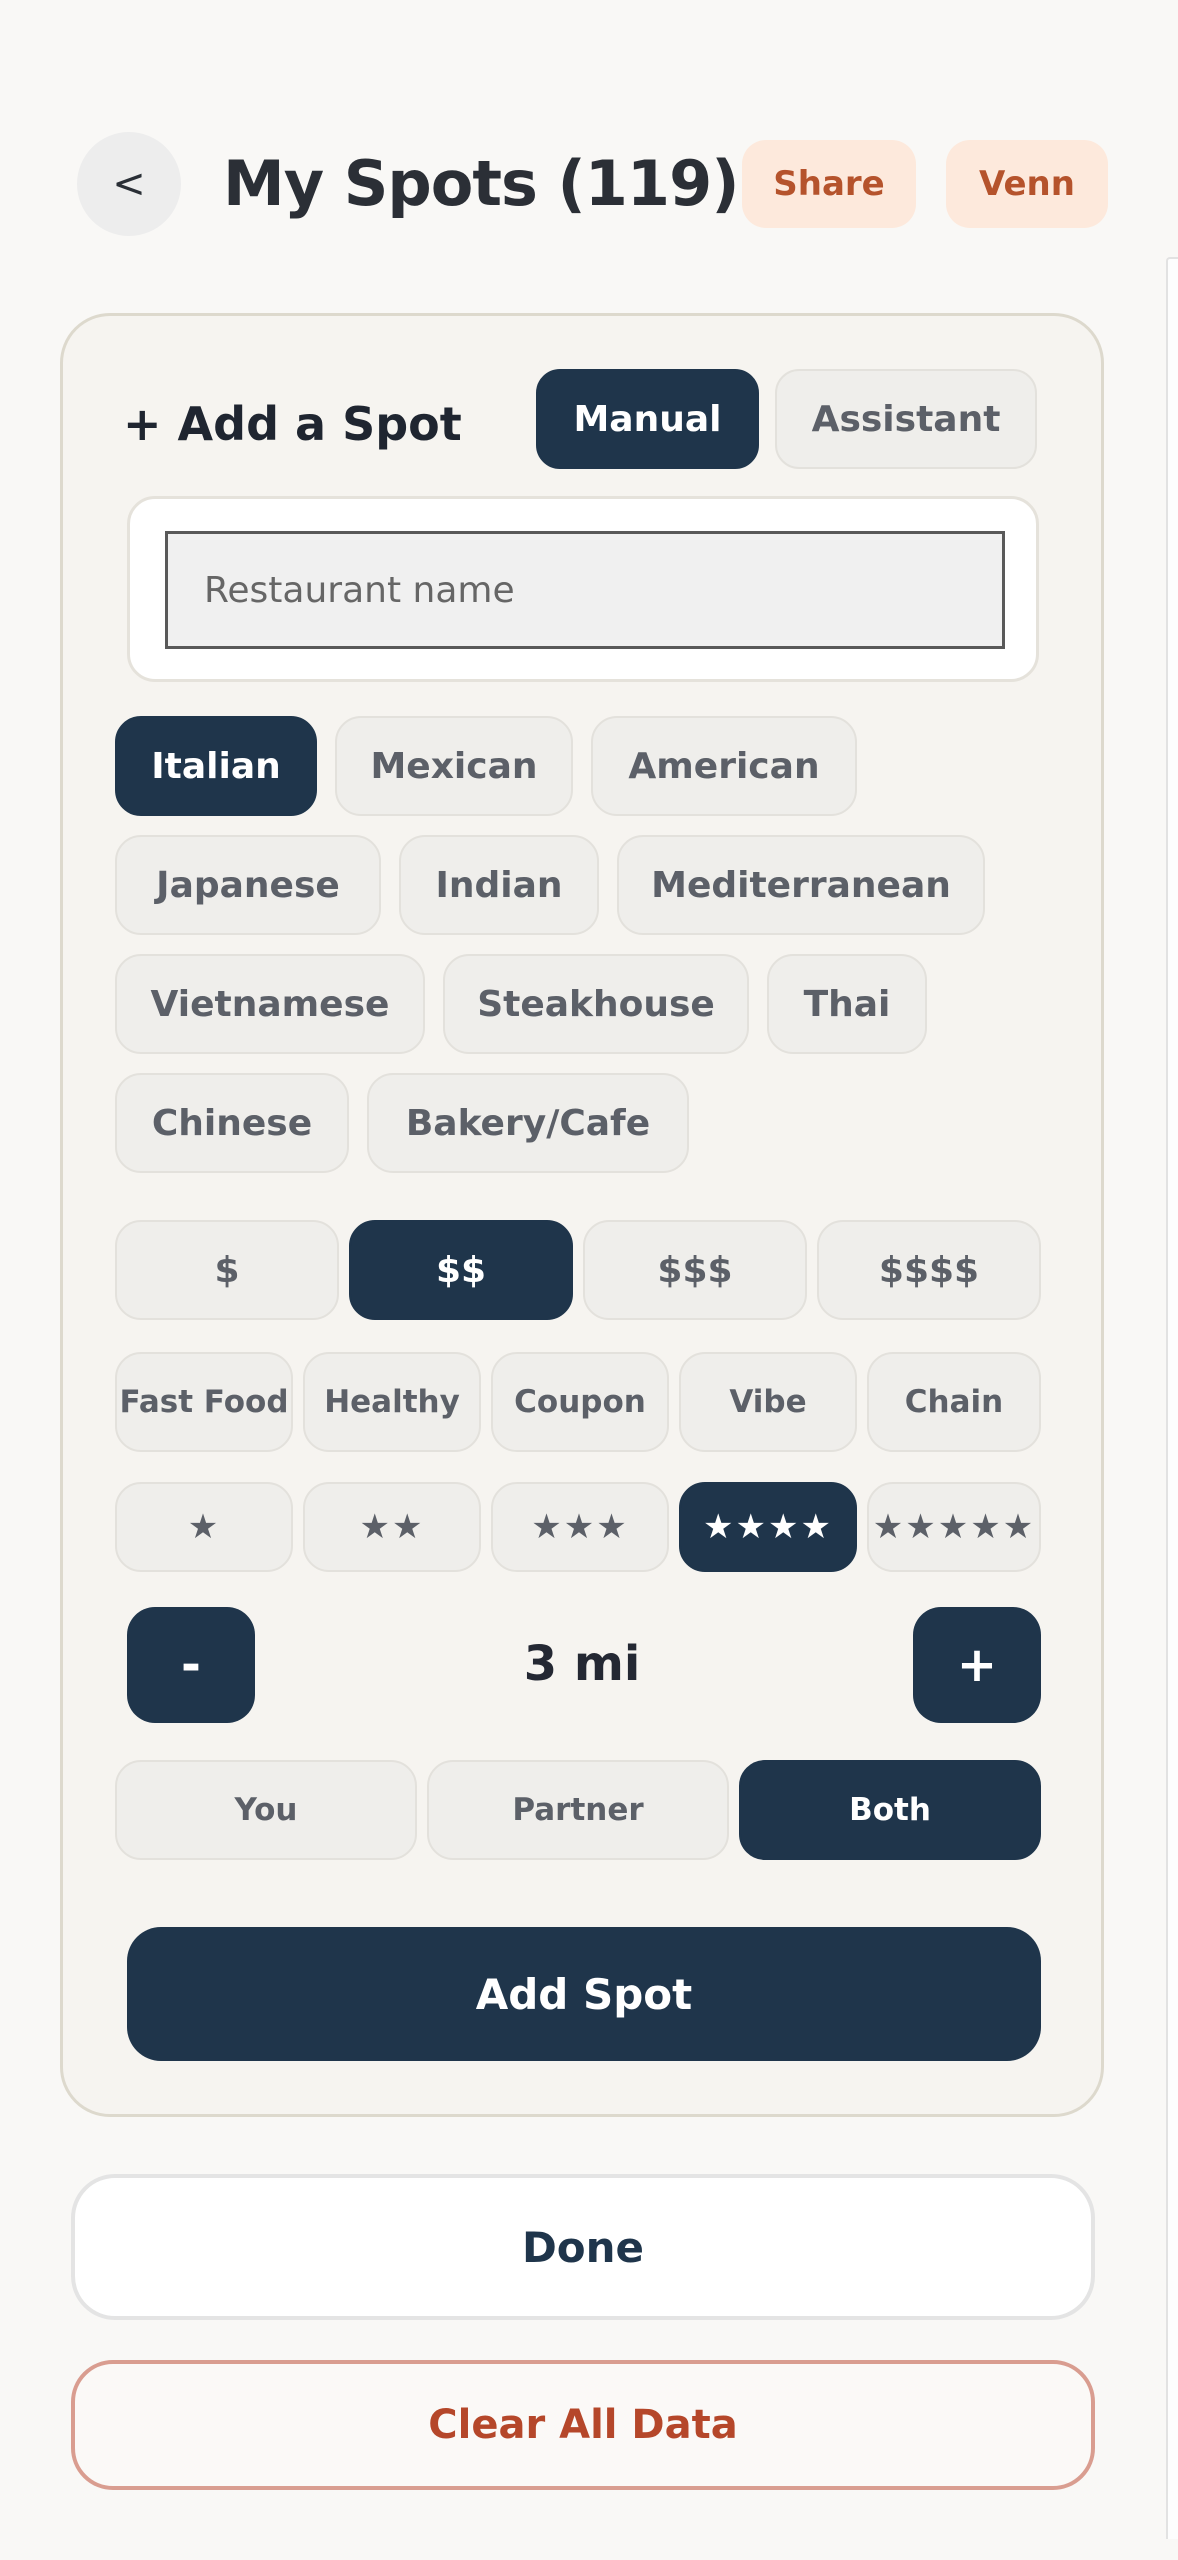 This screenshot has width=1178, height=2560. I want to click on rating-chip-4-stars: ★★★★, so click(768, 1527).